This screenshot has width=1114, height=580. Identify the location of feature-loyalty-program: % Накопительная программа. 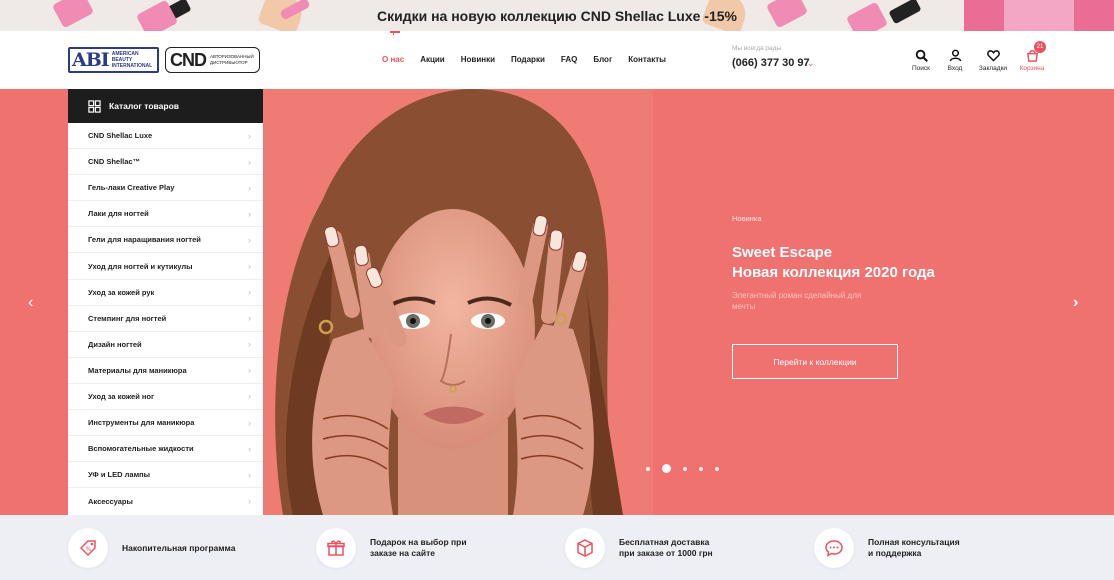
(151, 548).